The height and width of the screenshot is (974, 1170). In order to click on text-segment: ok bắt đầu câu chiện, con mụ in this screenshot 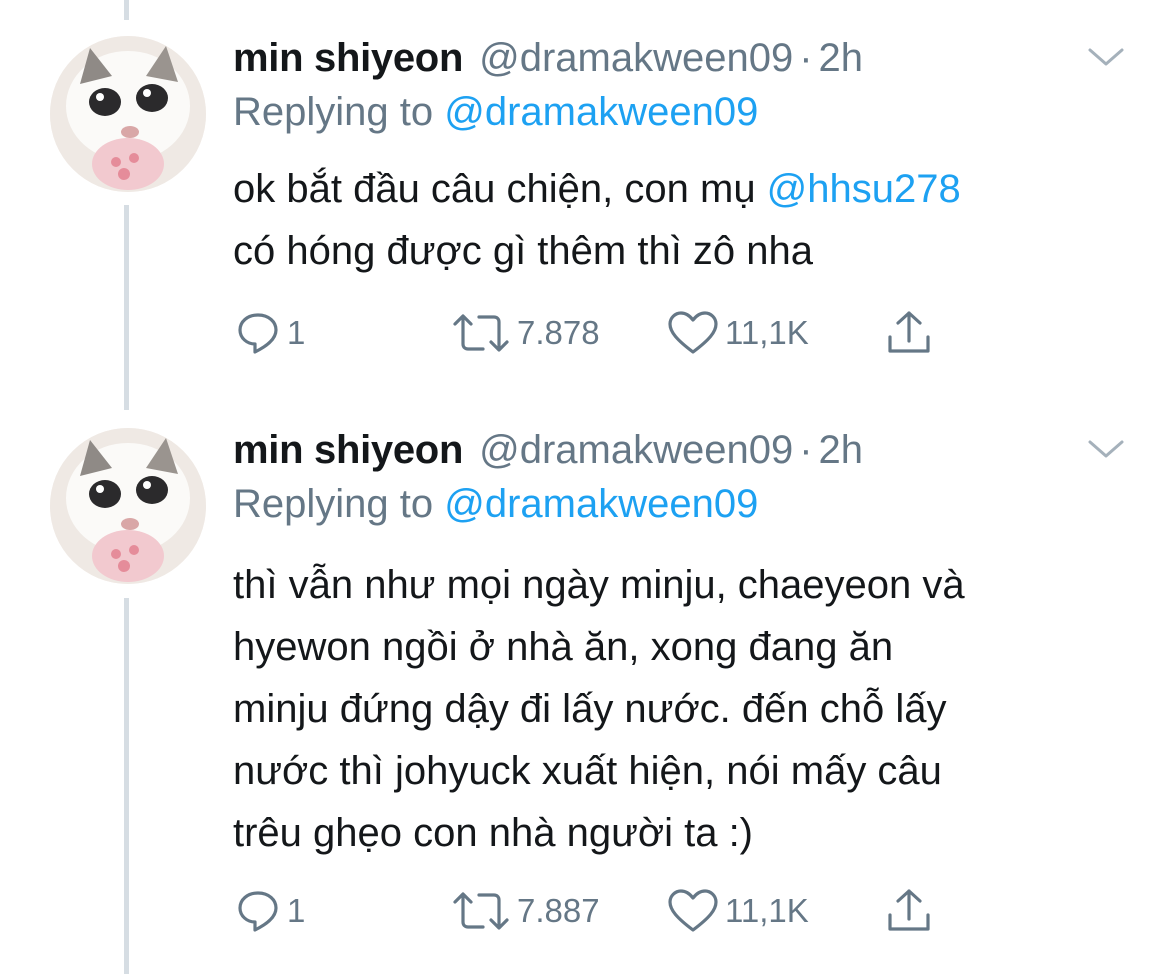, I will do `click(500, 189)`.